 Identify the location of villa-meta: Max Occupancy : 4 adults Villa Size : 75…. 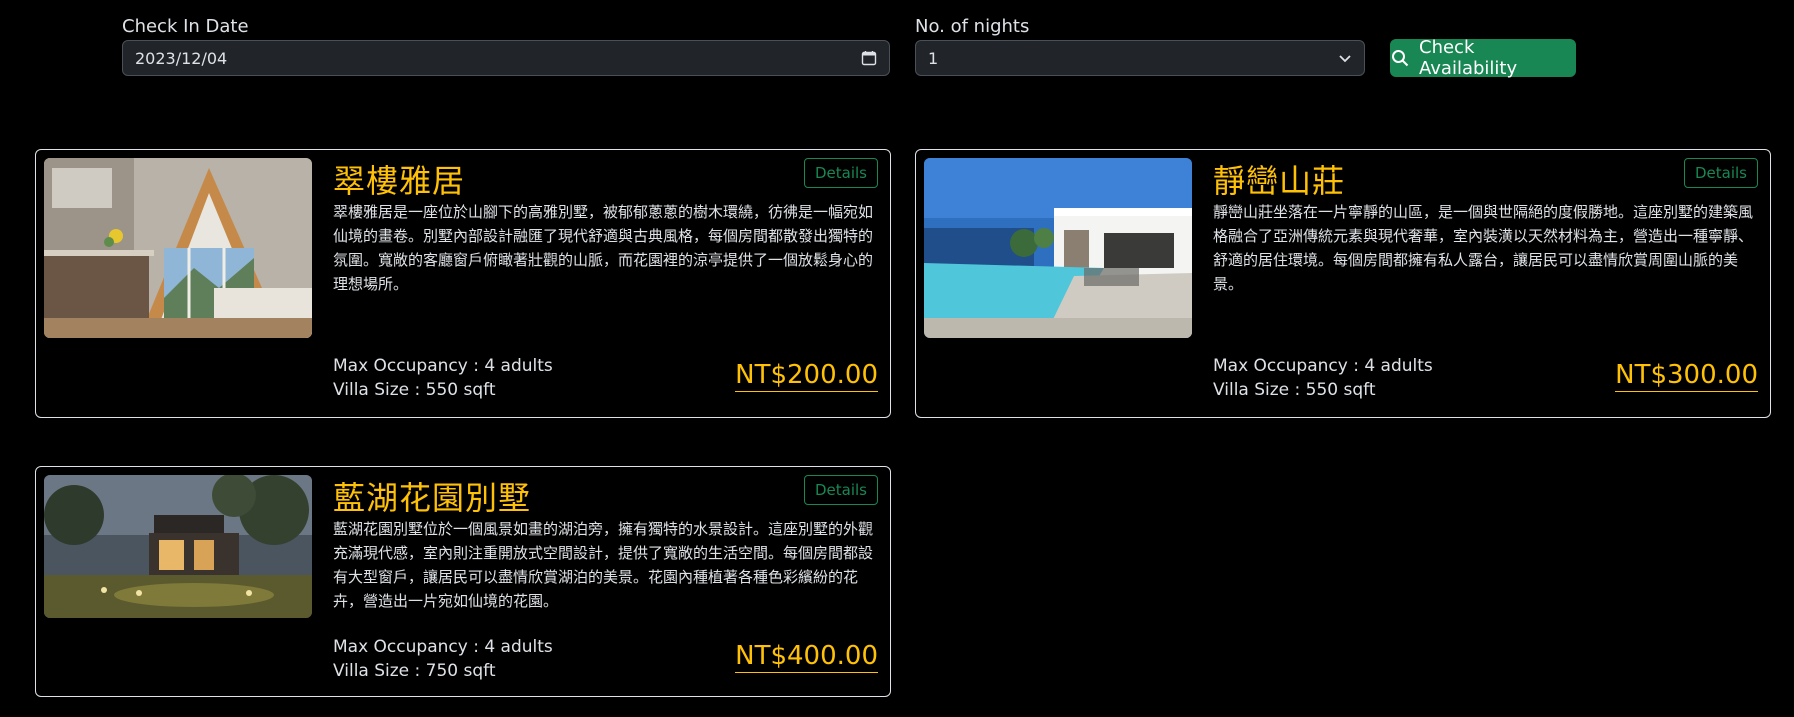
(443, 659).